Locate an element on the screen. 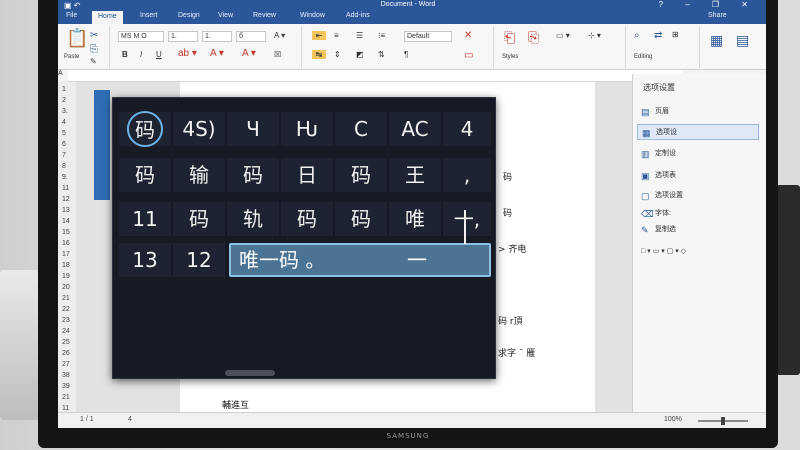  tab-insert: Insert is located at coordinates (149, 15).